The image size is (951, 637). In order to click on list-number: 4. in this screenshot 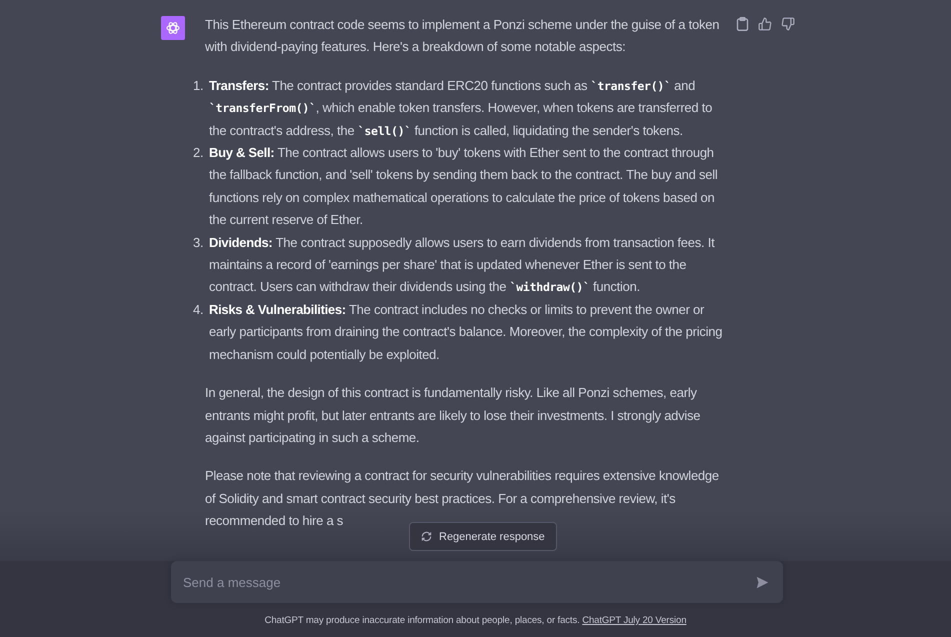, I will do `click(198, 309)`.